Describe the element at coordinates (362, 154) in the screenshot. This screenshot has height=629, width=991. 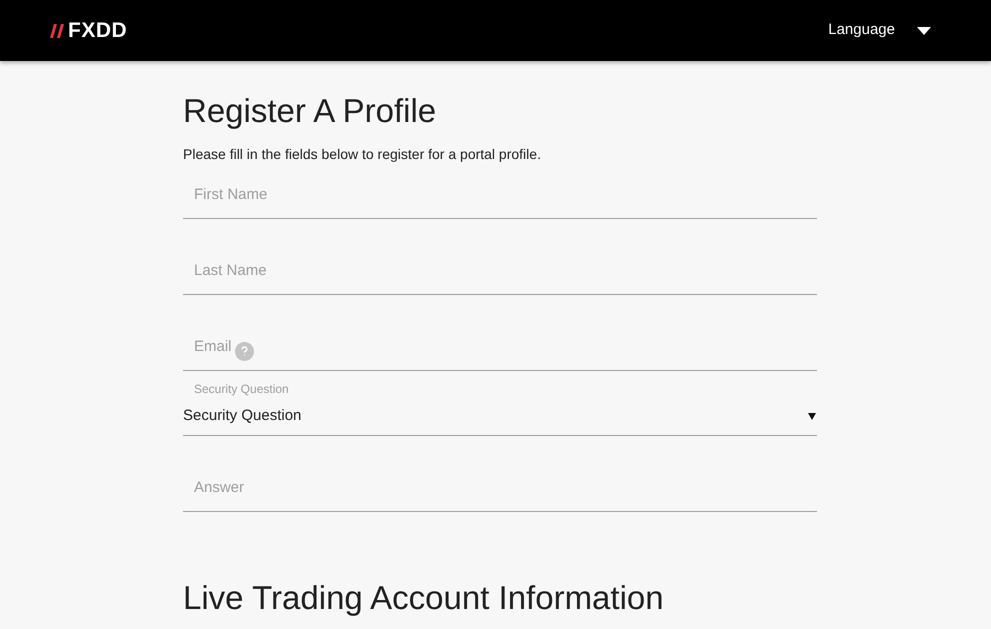
I see `intro-text: Please fill in the fields below to register for a portal profile.` at that location.